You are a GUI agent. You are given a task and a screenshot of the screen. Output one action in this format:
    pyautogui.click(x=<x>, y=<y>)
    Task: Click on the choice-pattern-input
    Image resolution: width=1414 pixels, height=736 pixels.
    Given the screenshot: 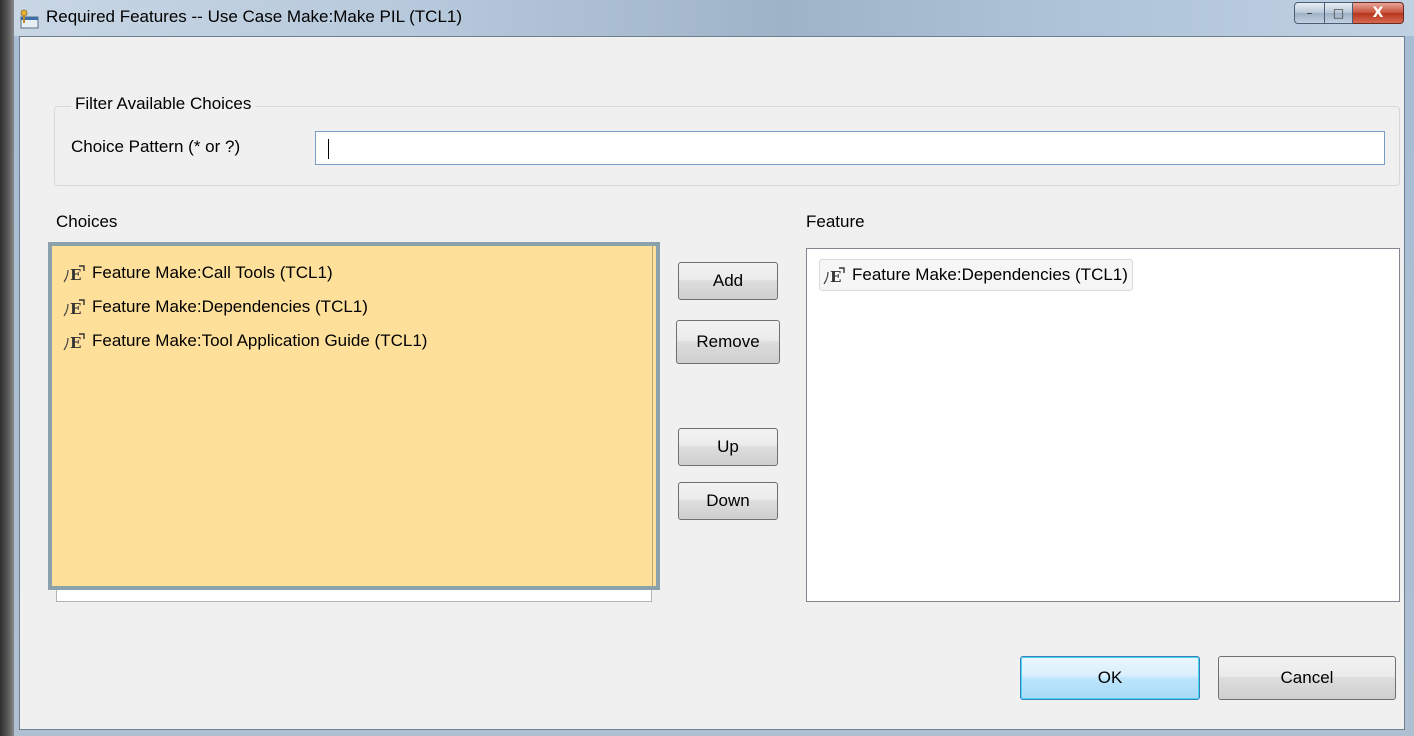 What is the action you would take?
    pyautogui.click(x=850, y=148)
    